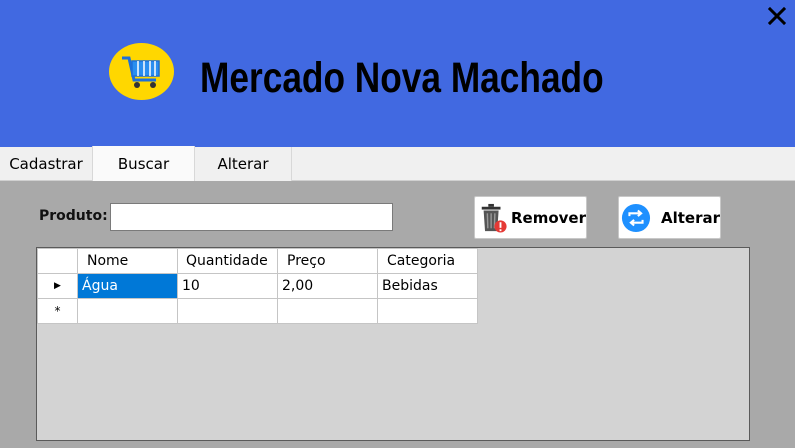  What do you see at coordinates (243, 164) in the screenshot?
I see `tab-alterar: Alterar` at bounding box center [243, 164].